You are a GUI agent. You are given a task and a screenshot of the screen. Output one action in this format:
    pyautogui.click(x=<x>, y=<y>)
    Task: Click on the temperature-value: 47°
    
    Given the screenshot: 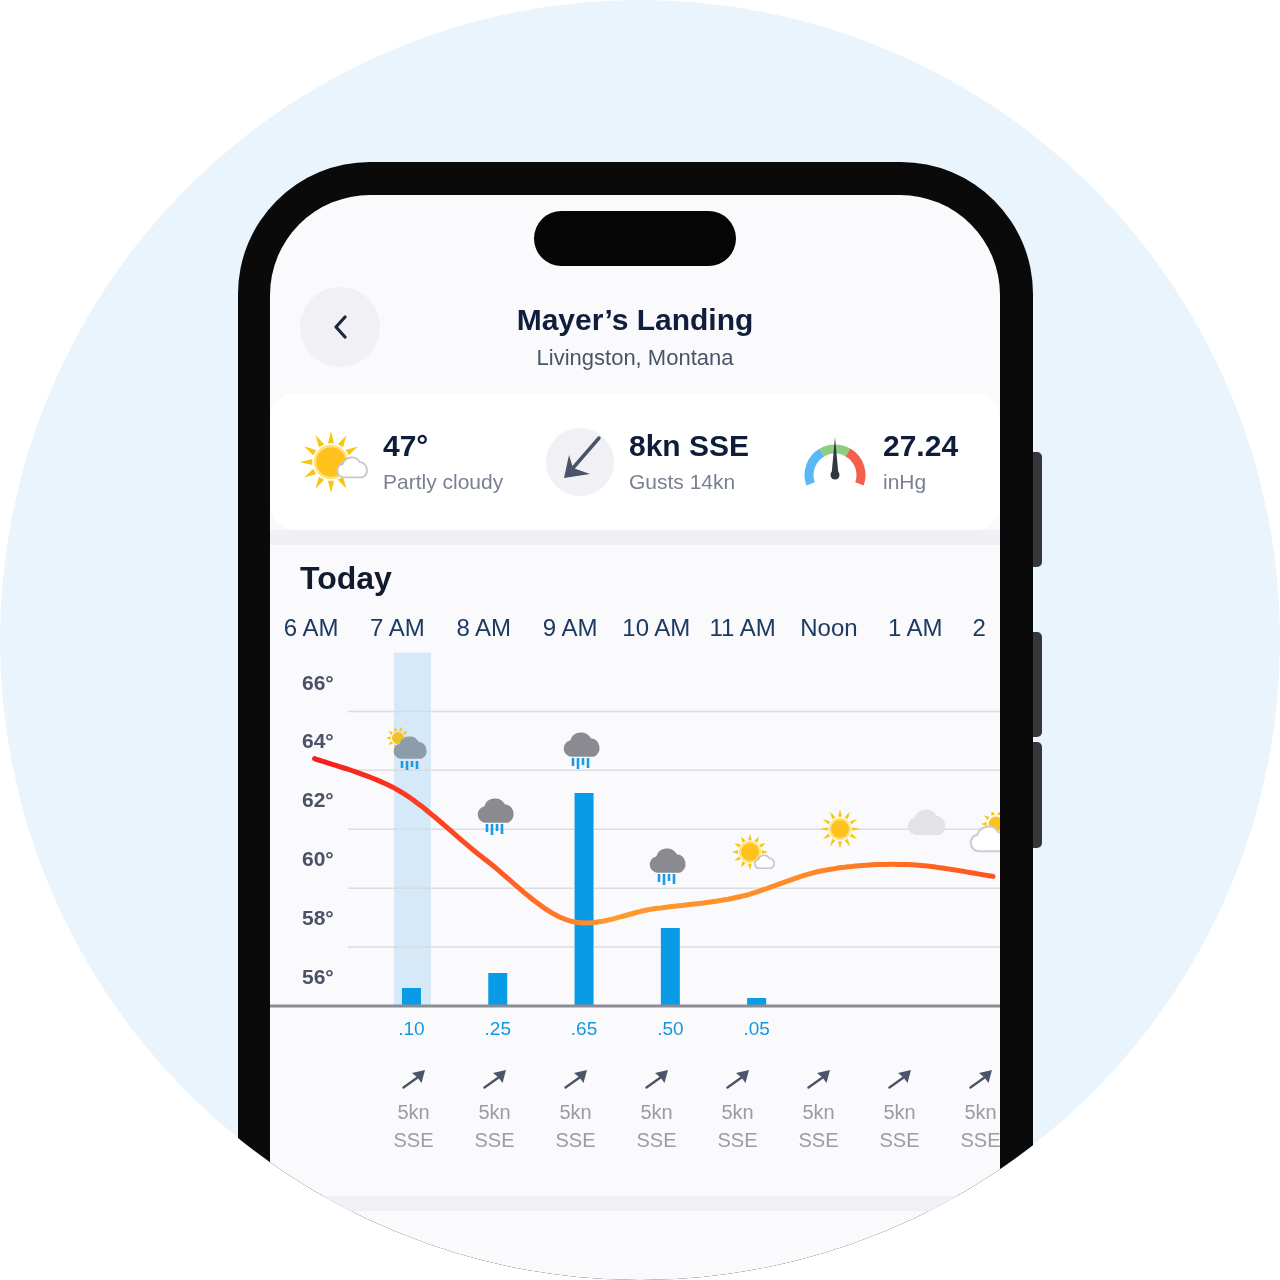 What is the action you would take?
    pyautogui.click(x=406, y=445)
    